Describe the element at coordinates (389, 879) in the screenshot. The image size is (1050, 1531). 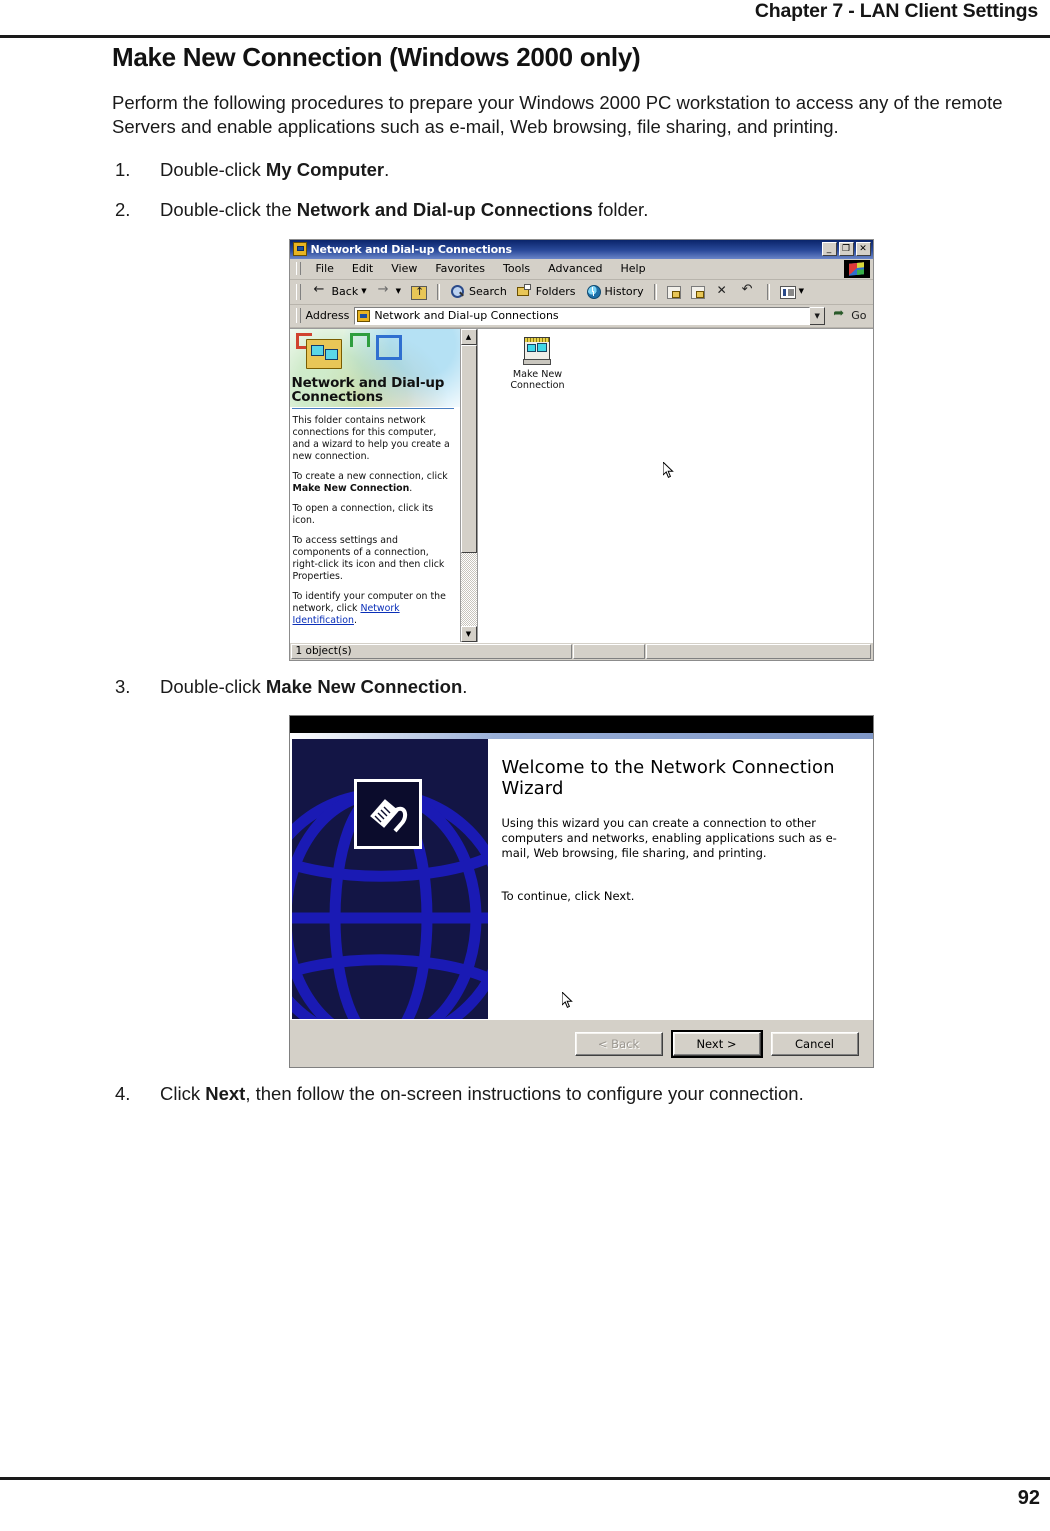
I see `wizard-graphic-panel` at that location.